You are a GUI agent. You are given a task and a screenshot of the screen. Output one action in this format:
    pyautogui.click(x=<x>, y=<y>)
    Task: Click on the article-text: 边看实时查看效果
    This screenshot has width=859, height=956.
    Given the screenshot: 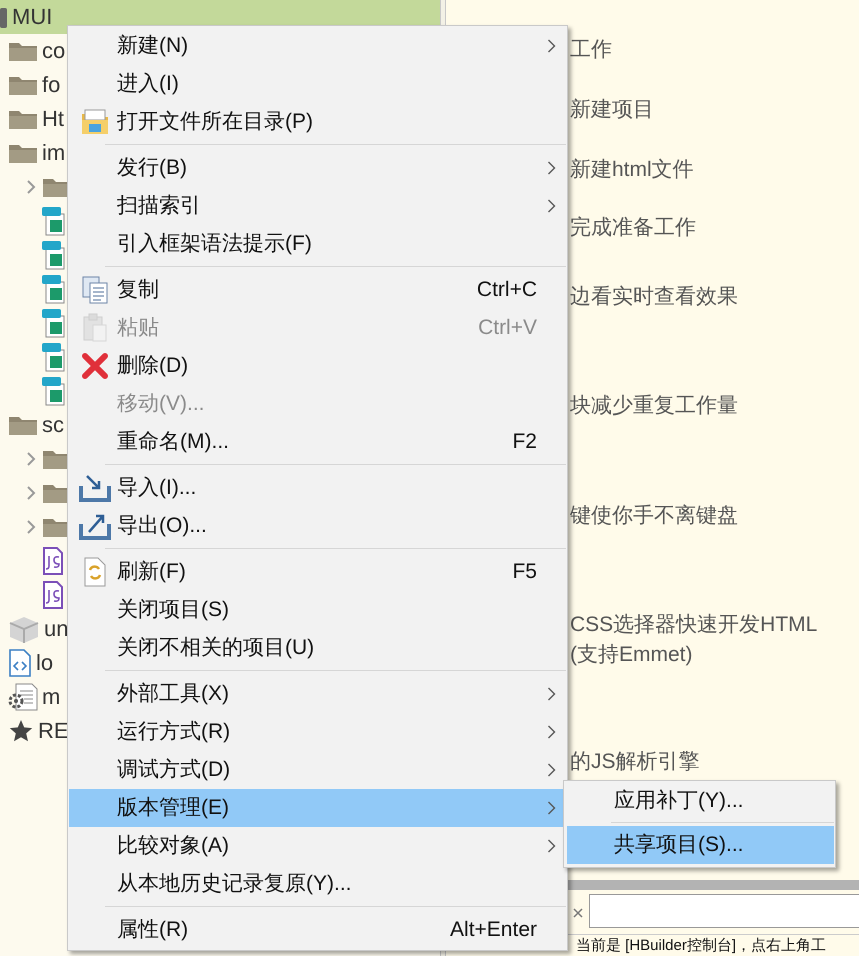 What is the action you would take?
    pyautogui.click(x=654, y=297)
    